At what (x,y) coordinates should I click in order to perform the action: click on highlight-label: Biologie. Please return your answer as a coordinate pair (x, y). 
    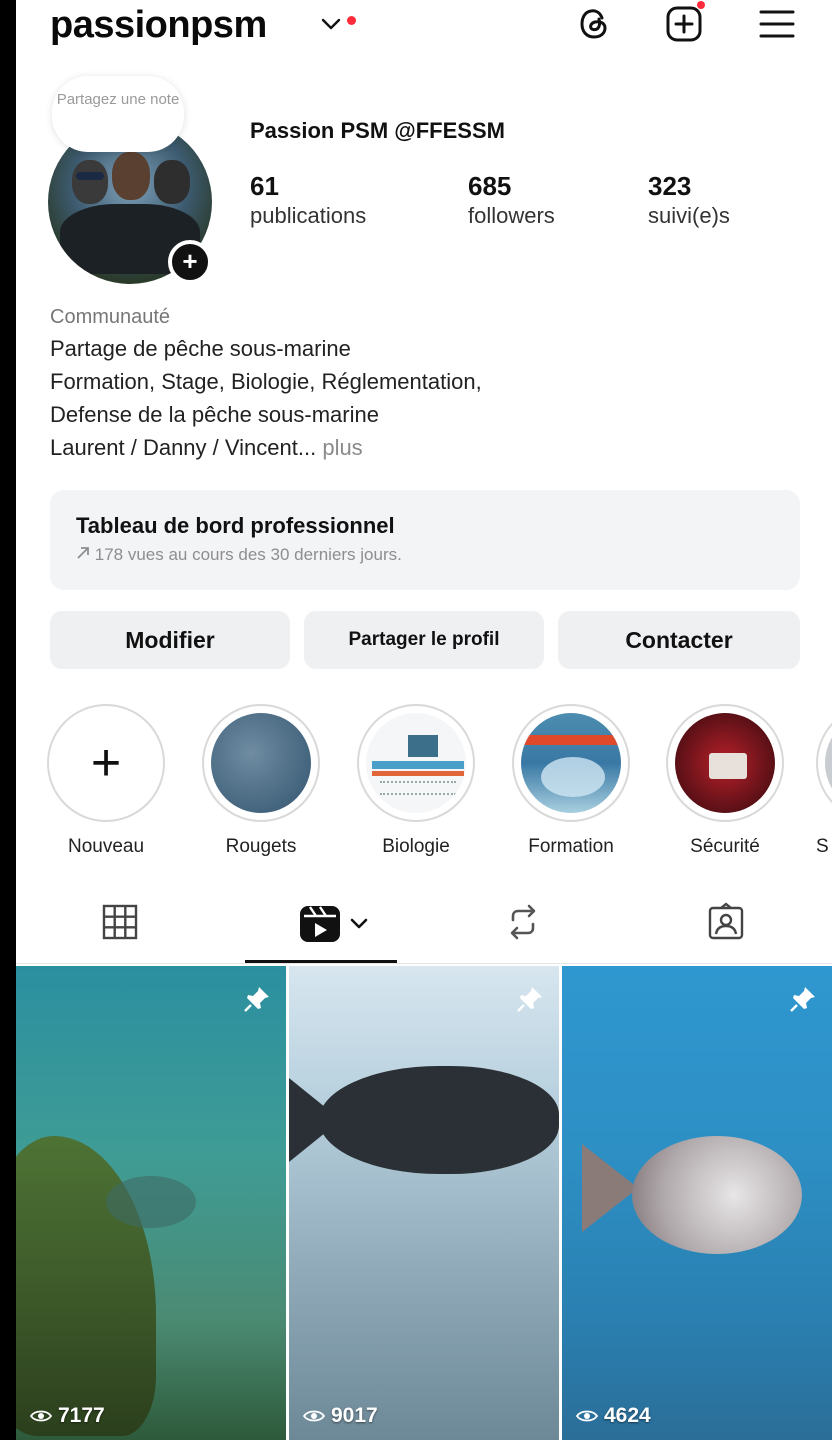
    Looking at the image, I should click on (416, 846).